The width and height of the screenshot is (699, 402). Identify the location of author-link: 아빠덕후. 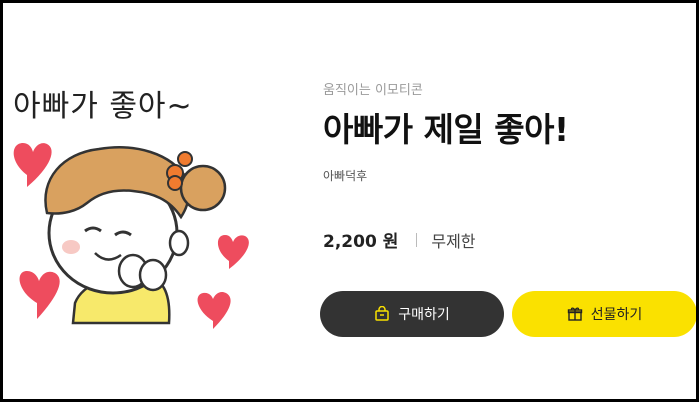
(345, 175).